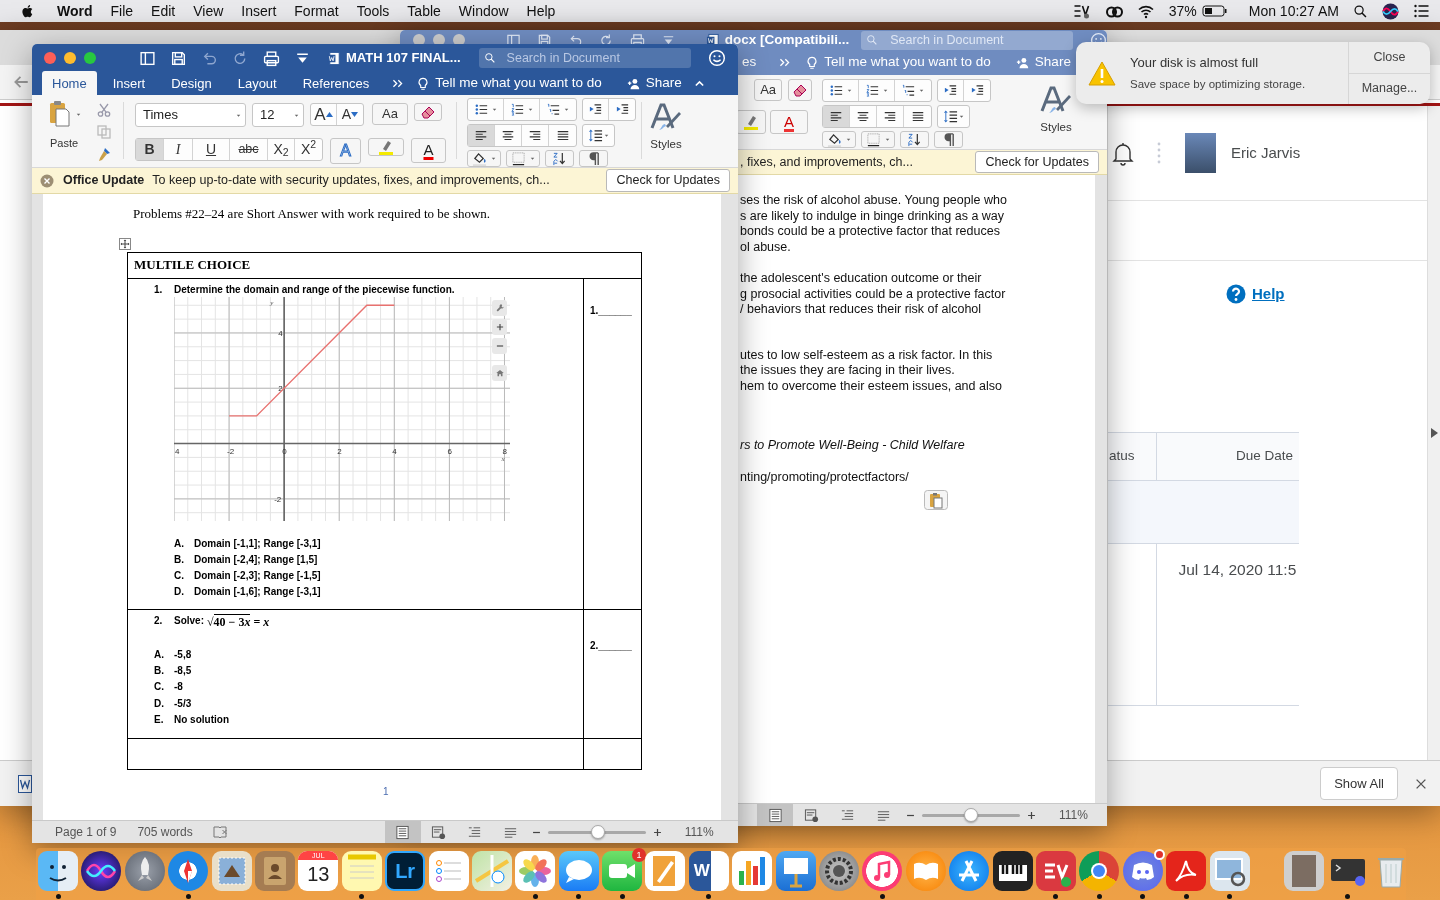 Image resolution: width=1440 pixels, height=900 pixels. I want to click on user-name: Eric Jarvis, so click(1266, 153).